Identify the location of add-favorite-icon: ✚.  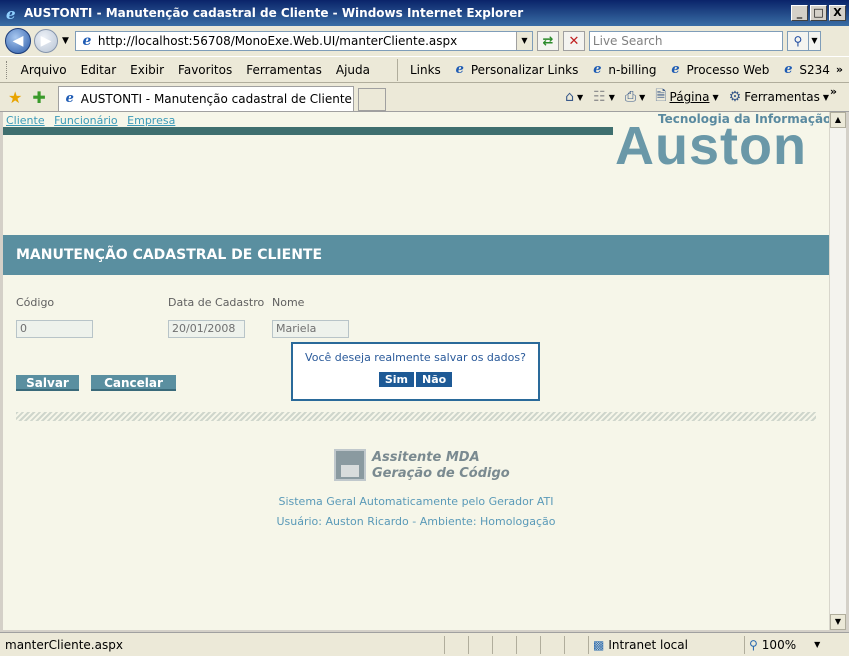
(38, 97).